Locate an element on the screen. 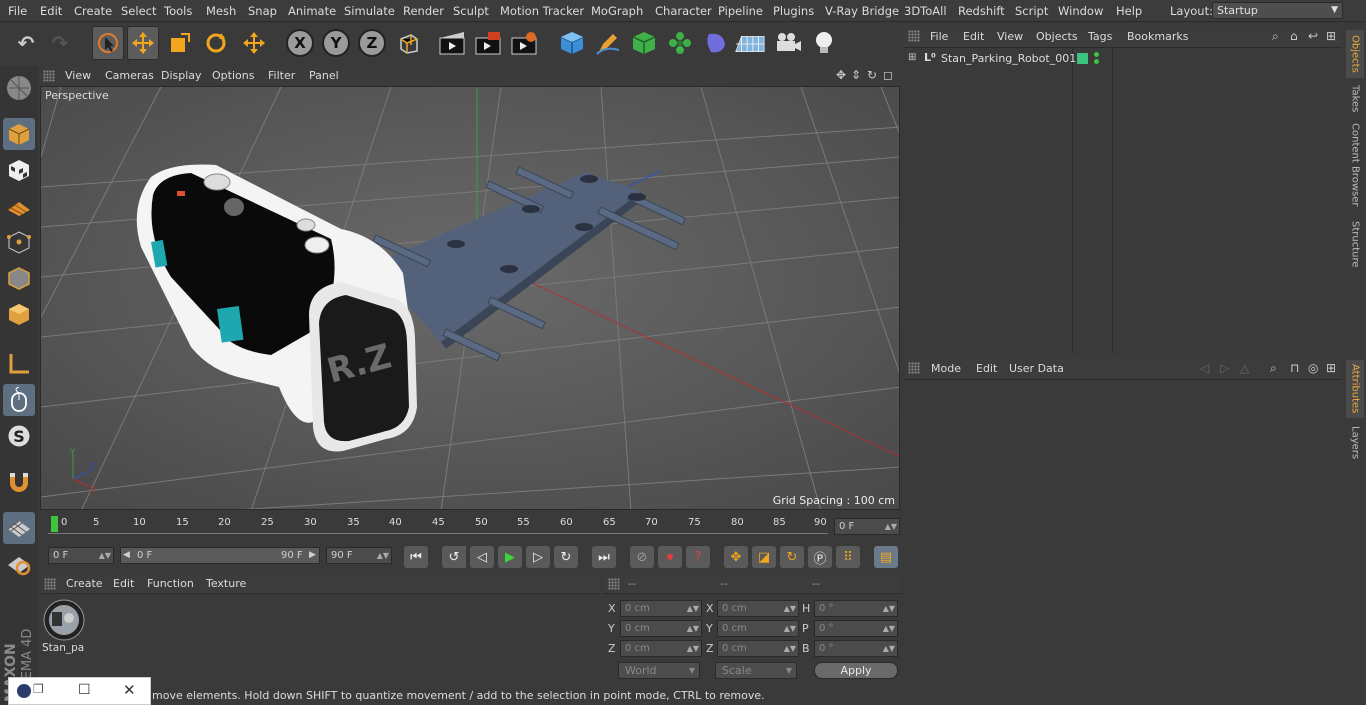 The image size is (1366, 705). solo-mode-icon is located at coordinates (19, 528).